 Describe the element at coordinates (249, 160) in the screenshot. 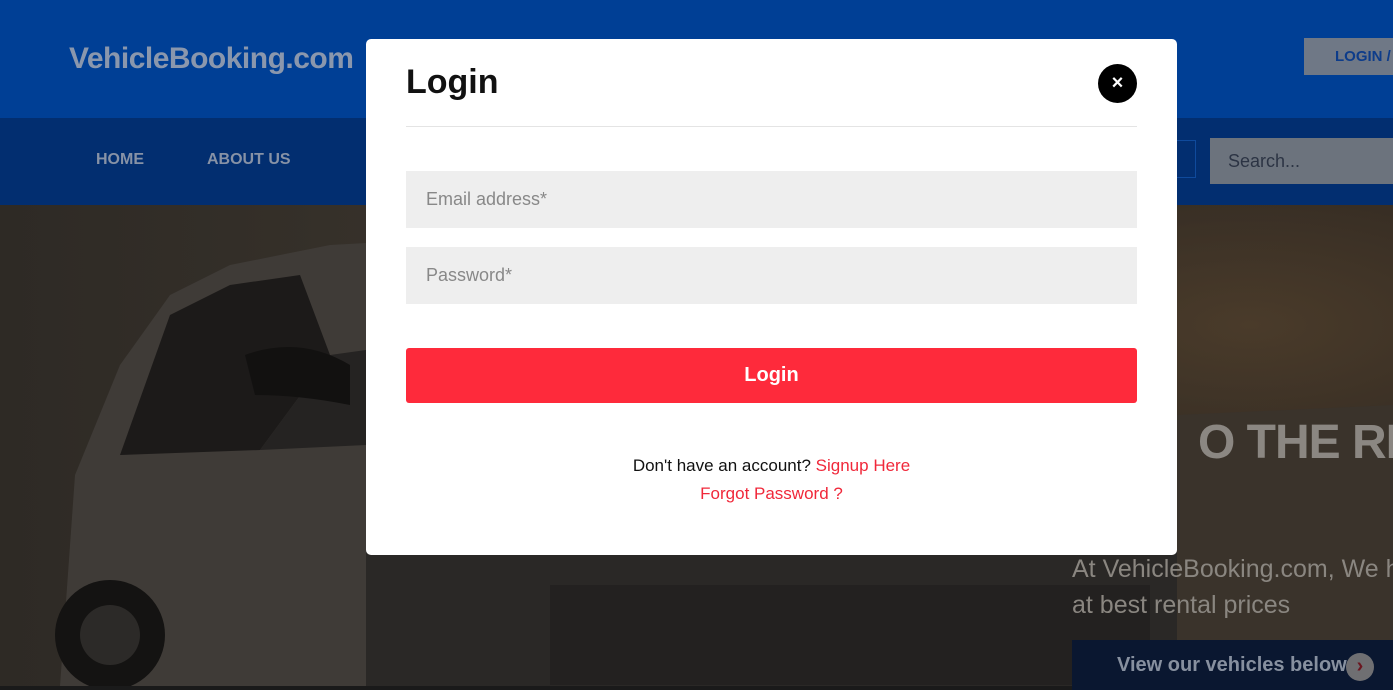

I see `nav-item-about-us: ABOUT US` at that location.